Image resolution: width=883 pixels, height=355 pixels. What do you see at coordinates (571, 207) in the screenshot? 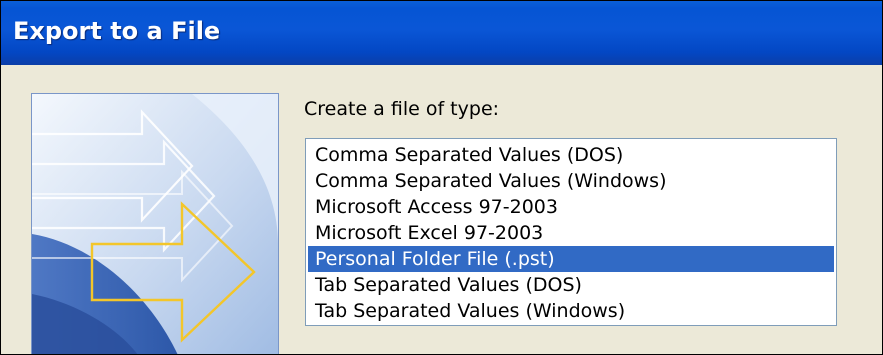
I see `list-item-access: Microsoft Access 97-2003` at bounding box center [571, 207].